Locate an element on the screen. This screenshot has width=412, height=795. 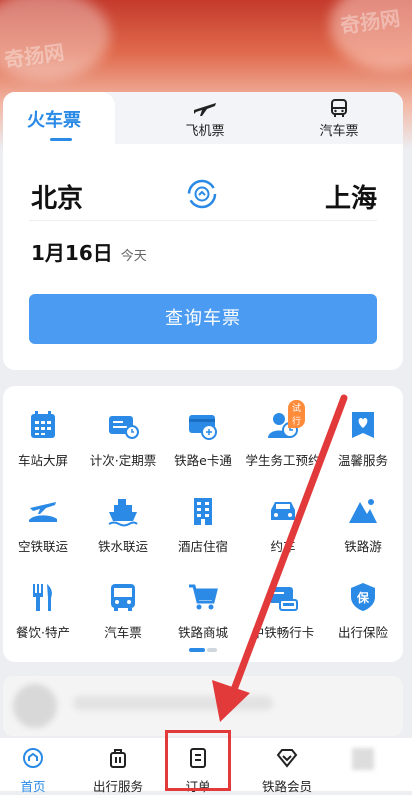
tab-train-label: 火车票 is located at coordinates (54, 120).